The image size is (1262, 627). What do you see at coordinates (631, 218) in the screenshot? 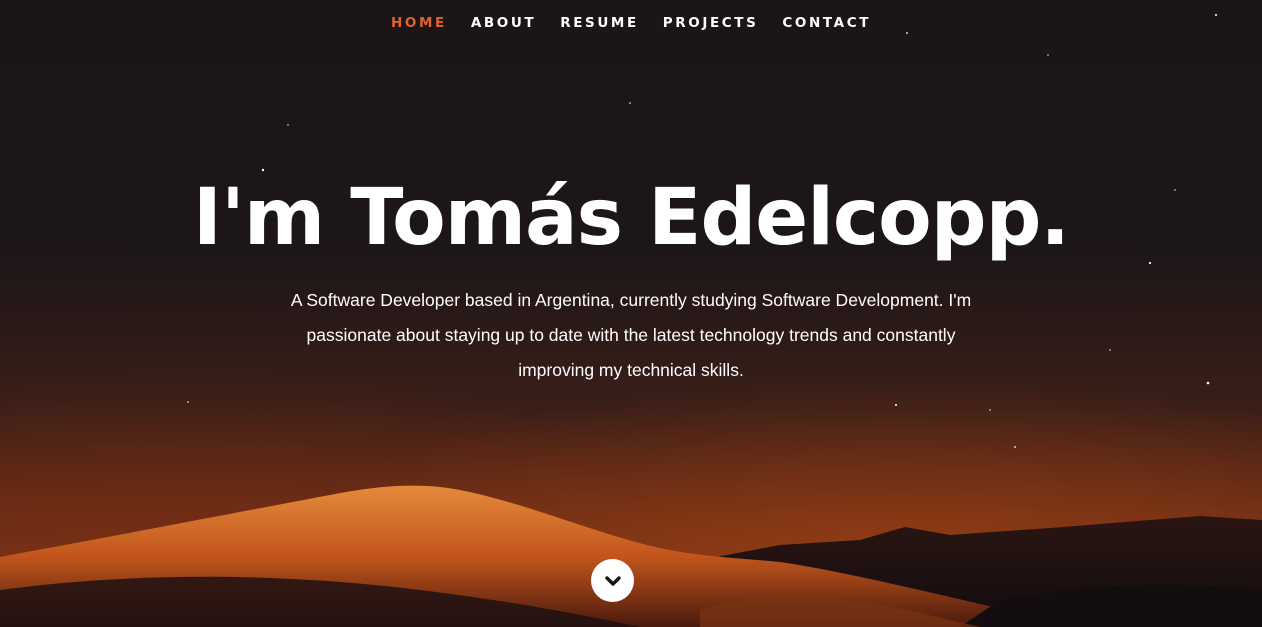
I see `hero-title: I'm Tomás Edelcopp.` at bounding box center [631, 218].